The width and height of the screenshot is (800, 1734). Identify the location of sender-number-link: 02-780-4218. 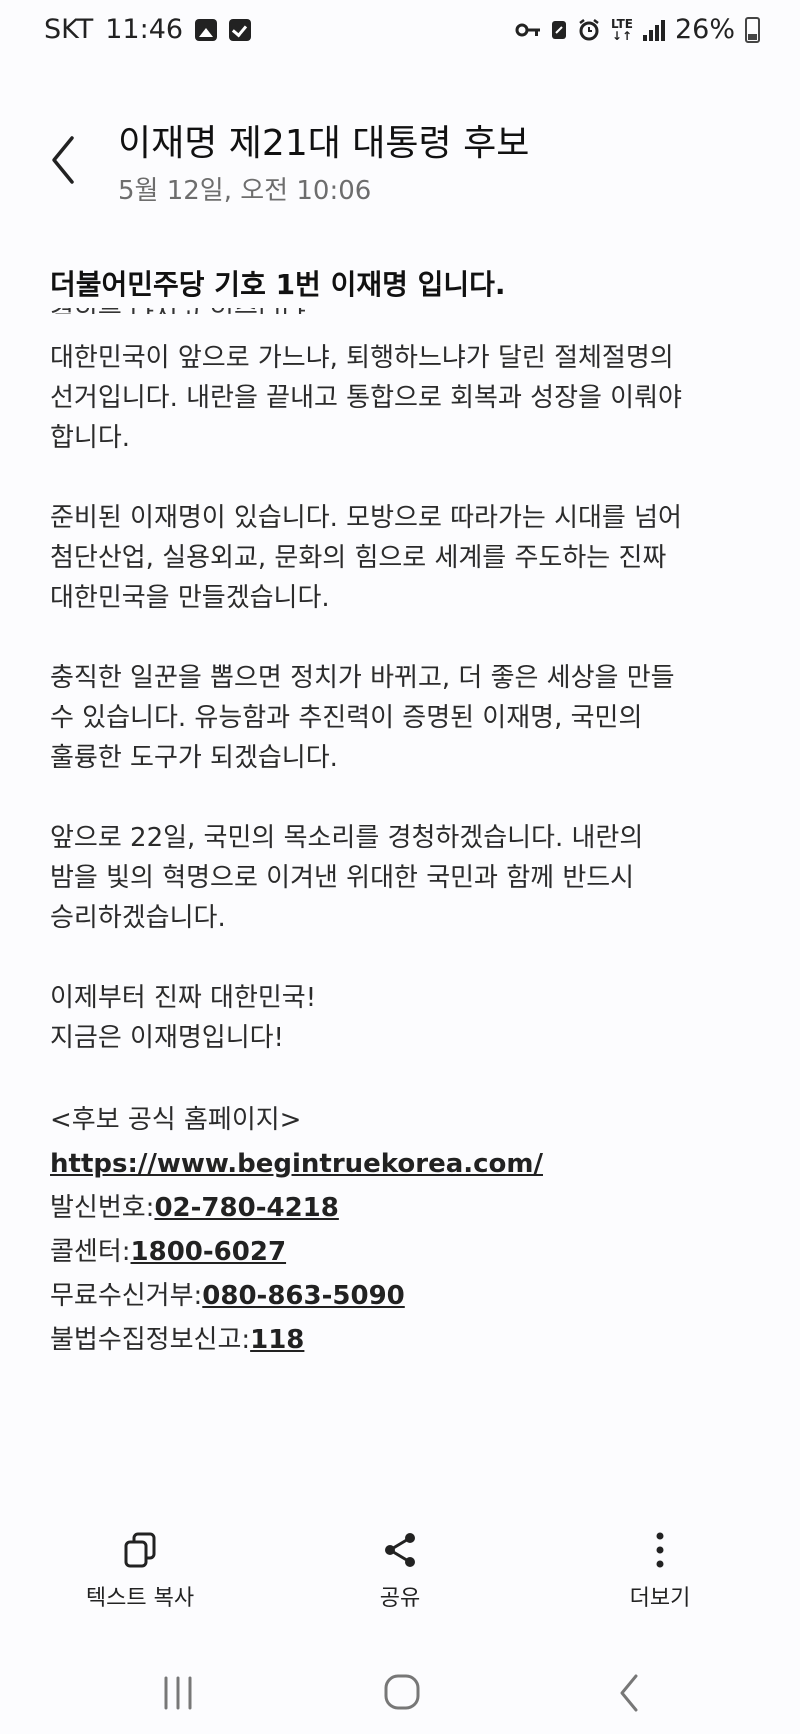
(246, 1208).